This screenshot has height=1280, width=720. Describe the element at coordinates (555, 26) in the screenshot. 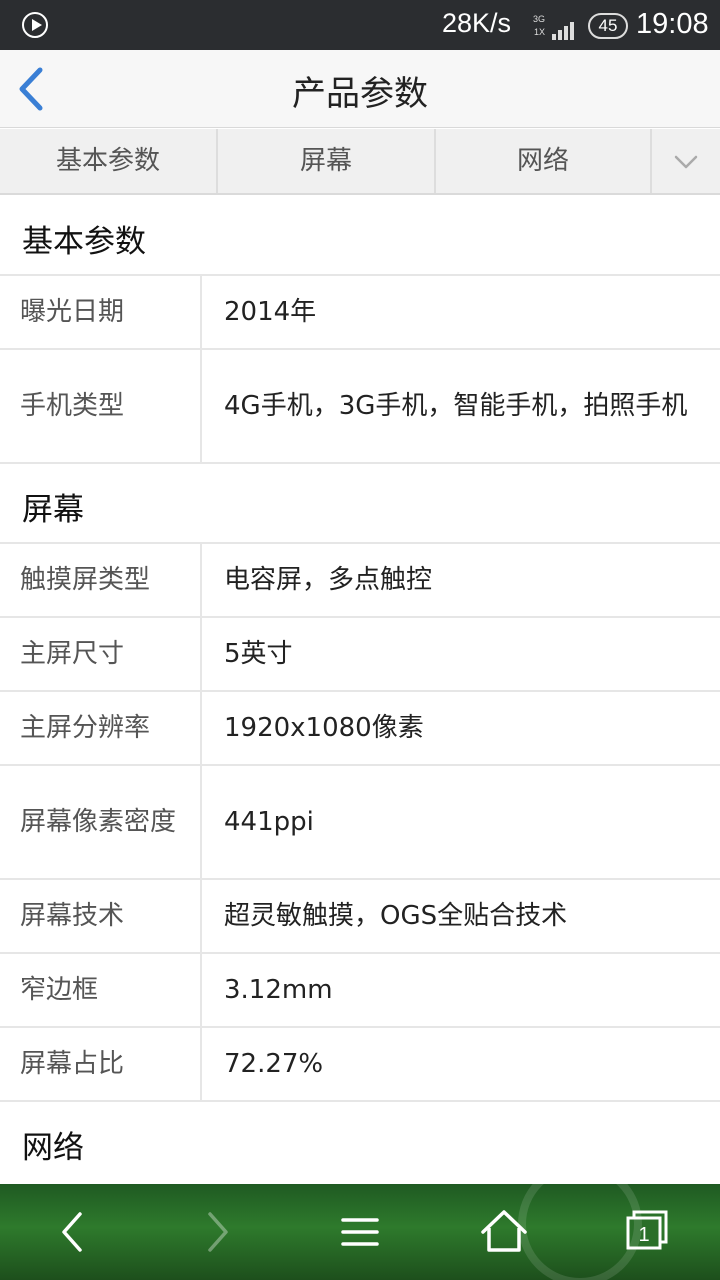

I see `signal-icon: 3G 1X` at that location.